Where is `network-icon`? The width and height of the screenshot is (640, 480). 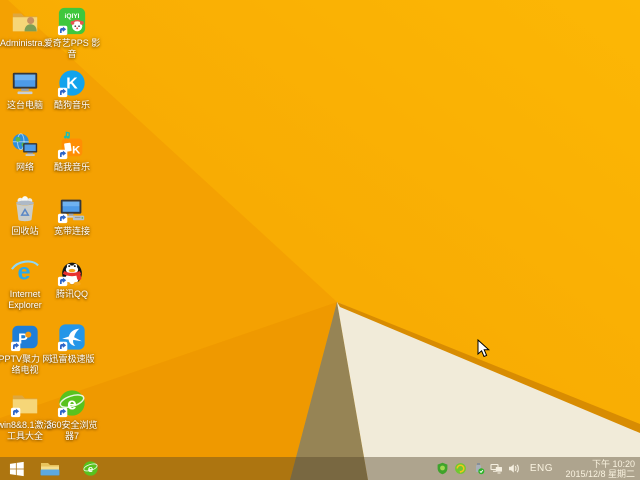 network-icon is located at coordinates (25, 144).